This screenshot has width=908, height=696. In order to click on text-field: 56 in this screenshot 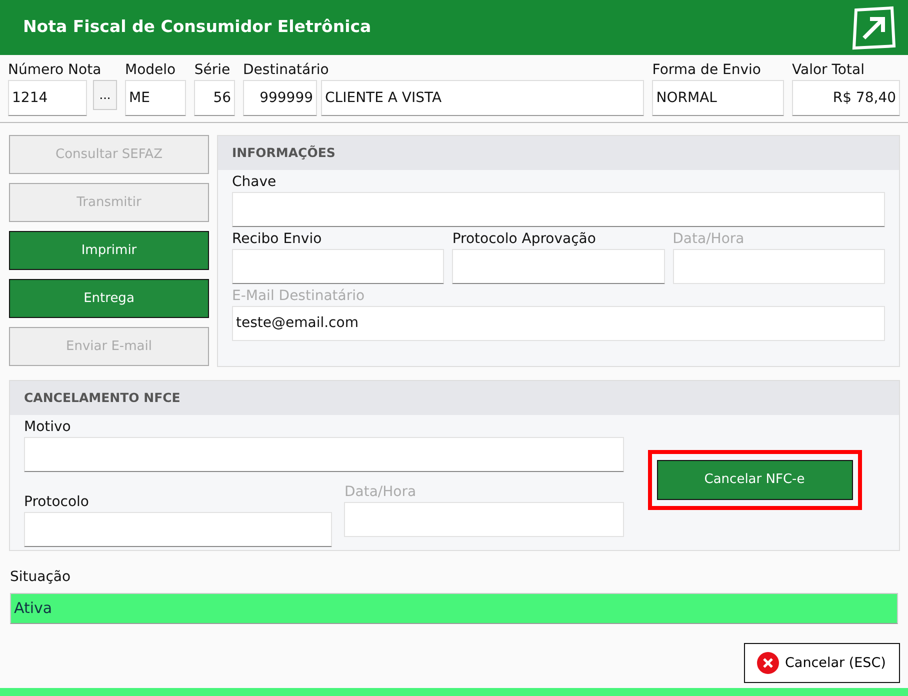, I will do `click(215, 98)`.